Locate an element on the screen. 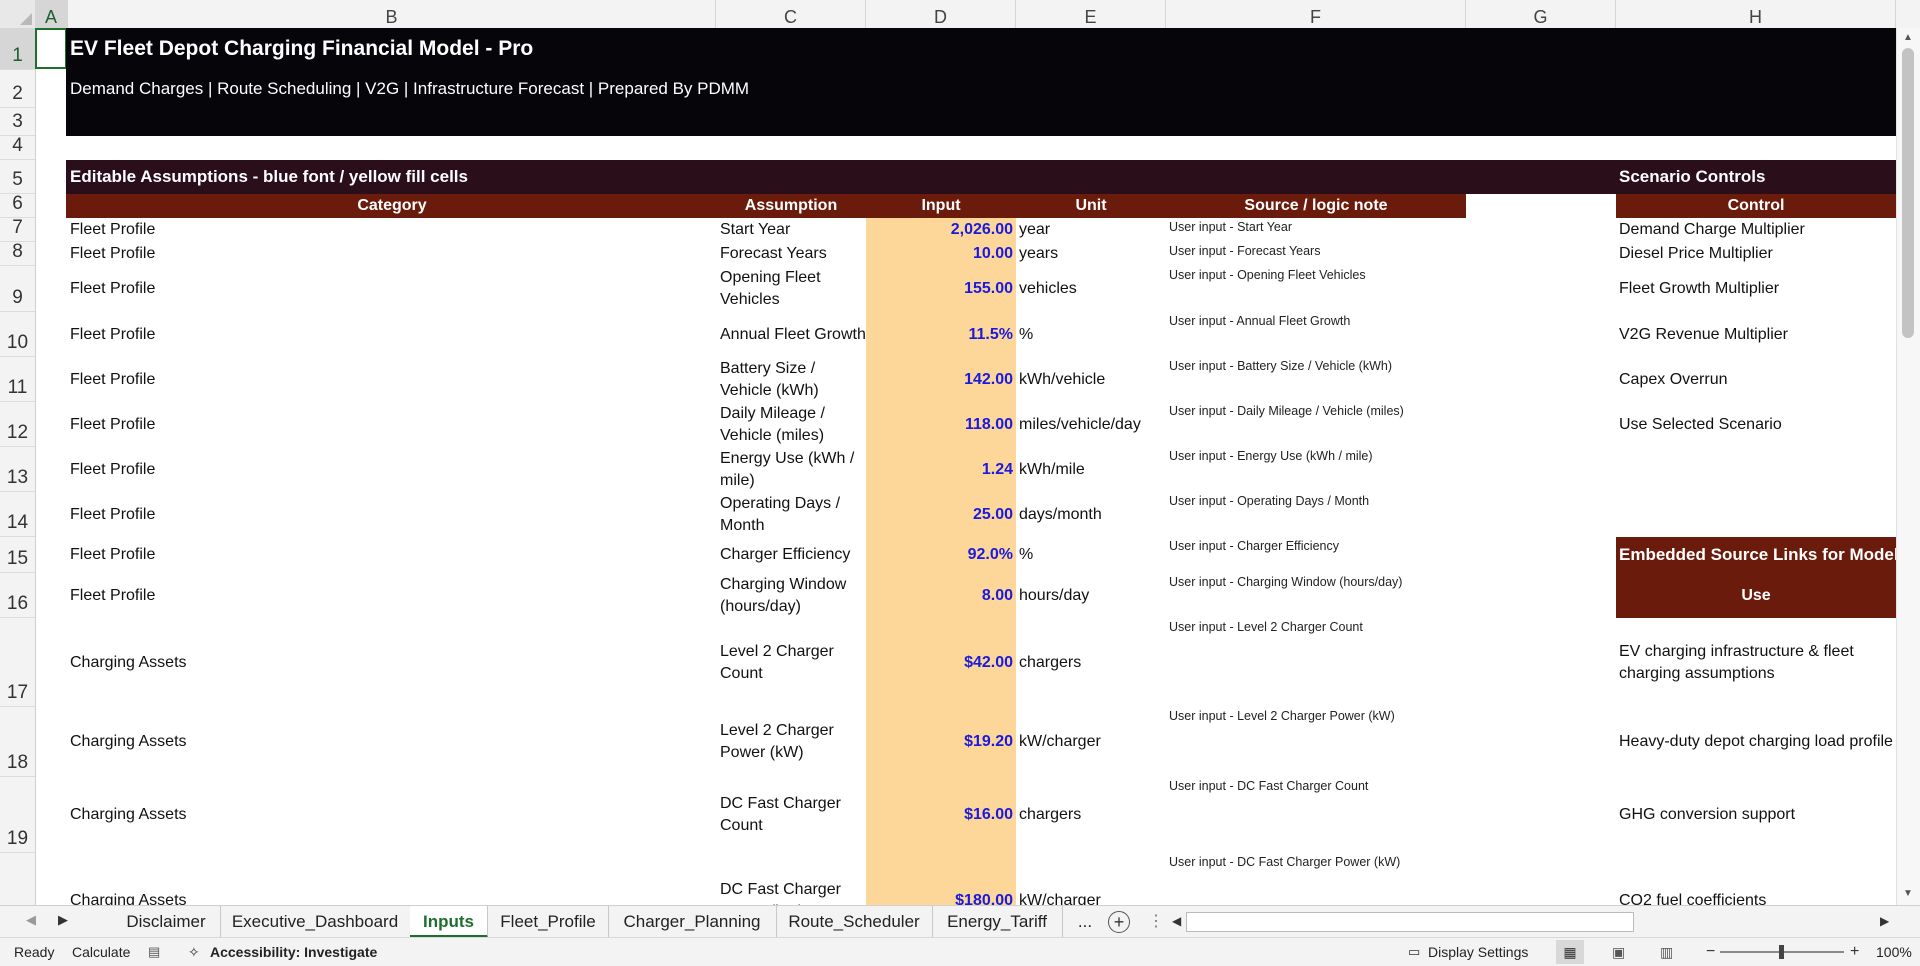 This screenshot has height=966, width=1920. assumption-cell: Charger Efficiency is located at coordinates (793, 555).